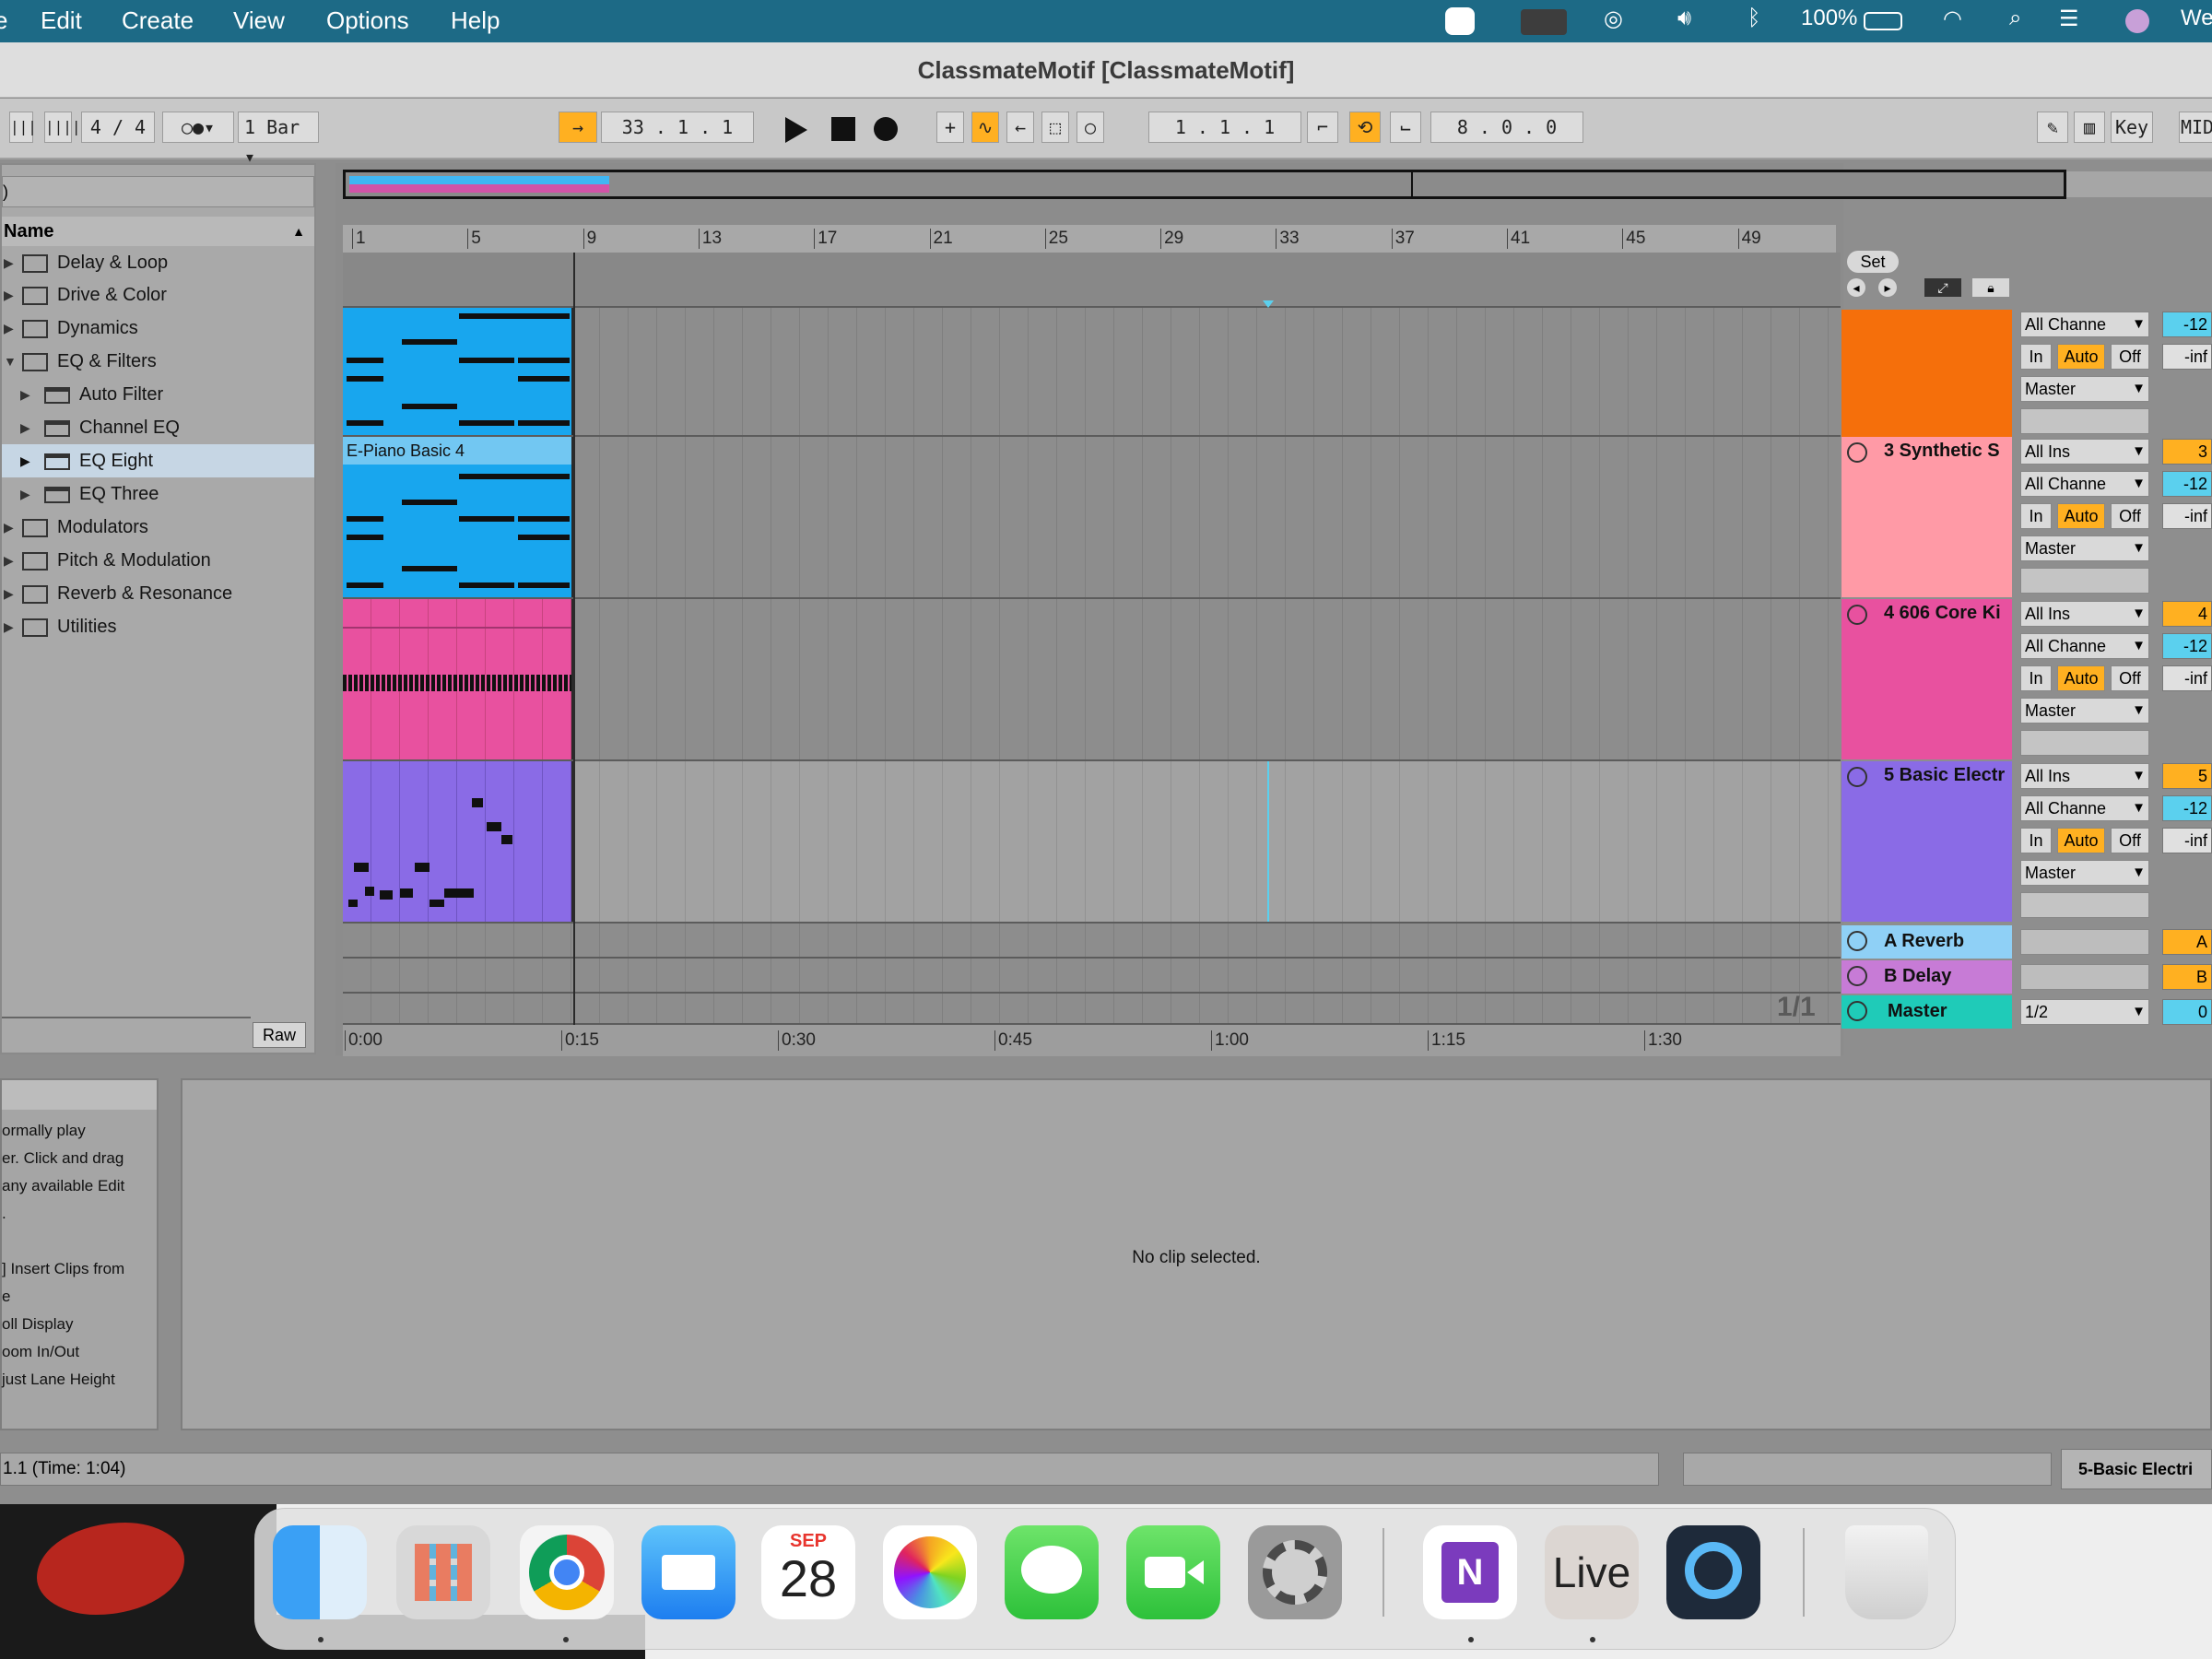 This screenshot has height=1659, width=2212. What do you see at coordinates (158, 361) in the screenshot?
I see `browser-item: ▼ EQ & Filters` at bounding box center [158, 361].